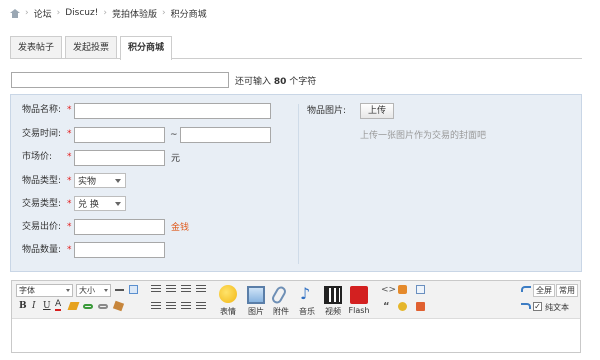  I want to click on item-image-label: 物品图片:, so click(327, 111).